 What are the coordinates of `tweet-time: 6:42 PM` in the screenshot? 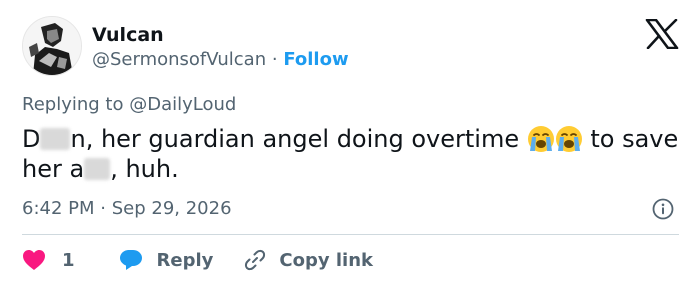 It's located at (58, 208).